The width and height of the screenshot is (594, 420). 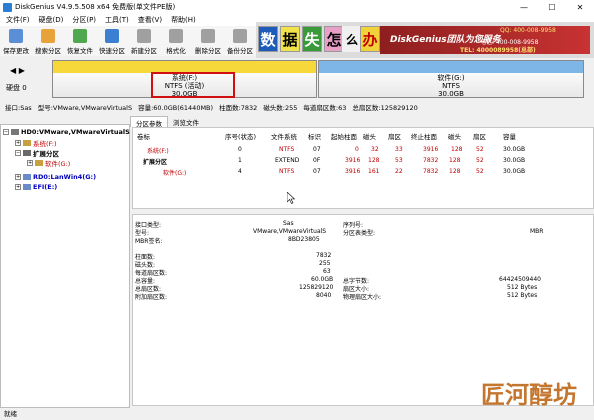 I want to click on backup-partition-button: 备份分区, so click(x=240, y=41).